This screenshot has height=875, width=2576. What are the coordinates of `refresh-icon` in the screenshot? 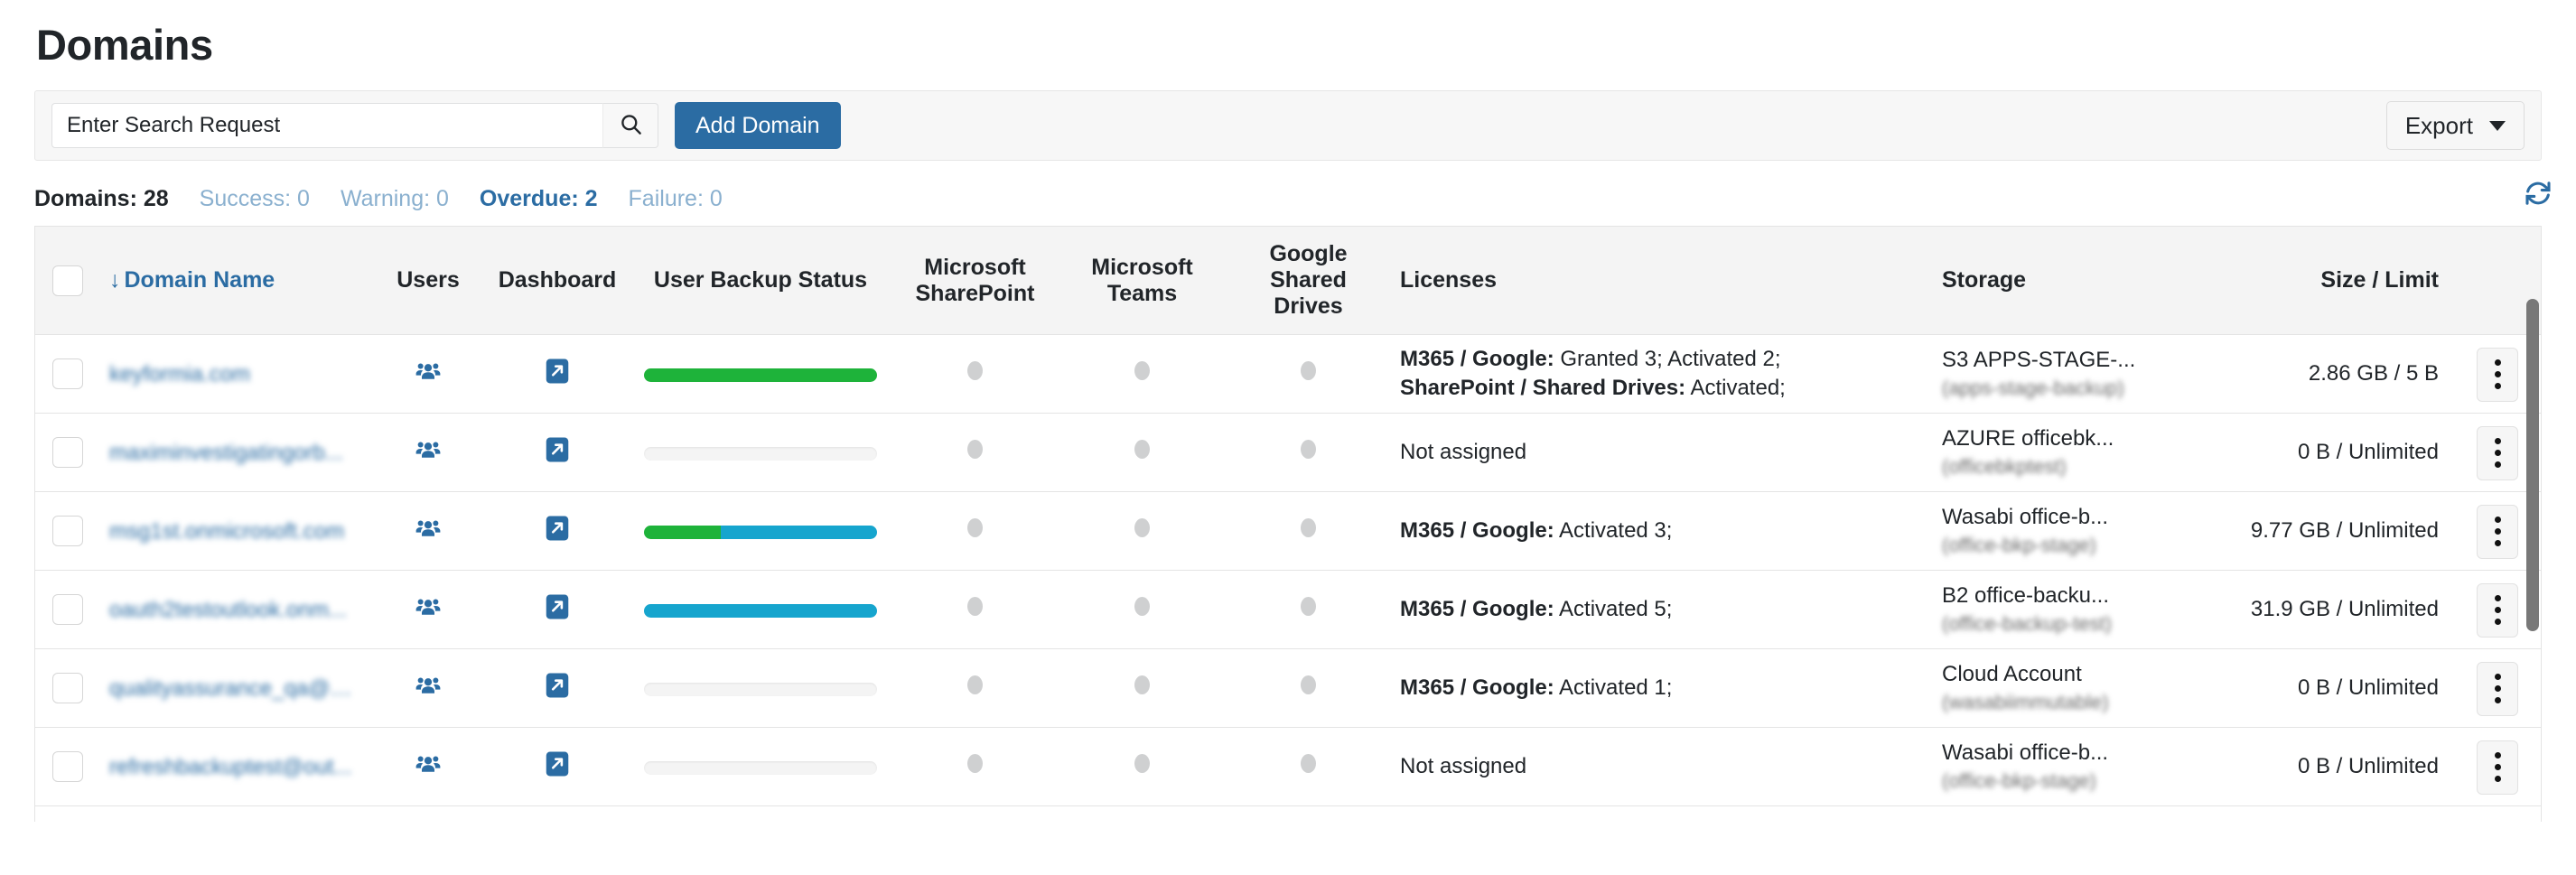 It's located at (2538, 193).